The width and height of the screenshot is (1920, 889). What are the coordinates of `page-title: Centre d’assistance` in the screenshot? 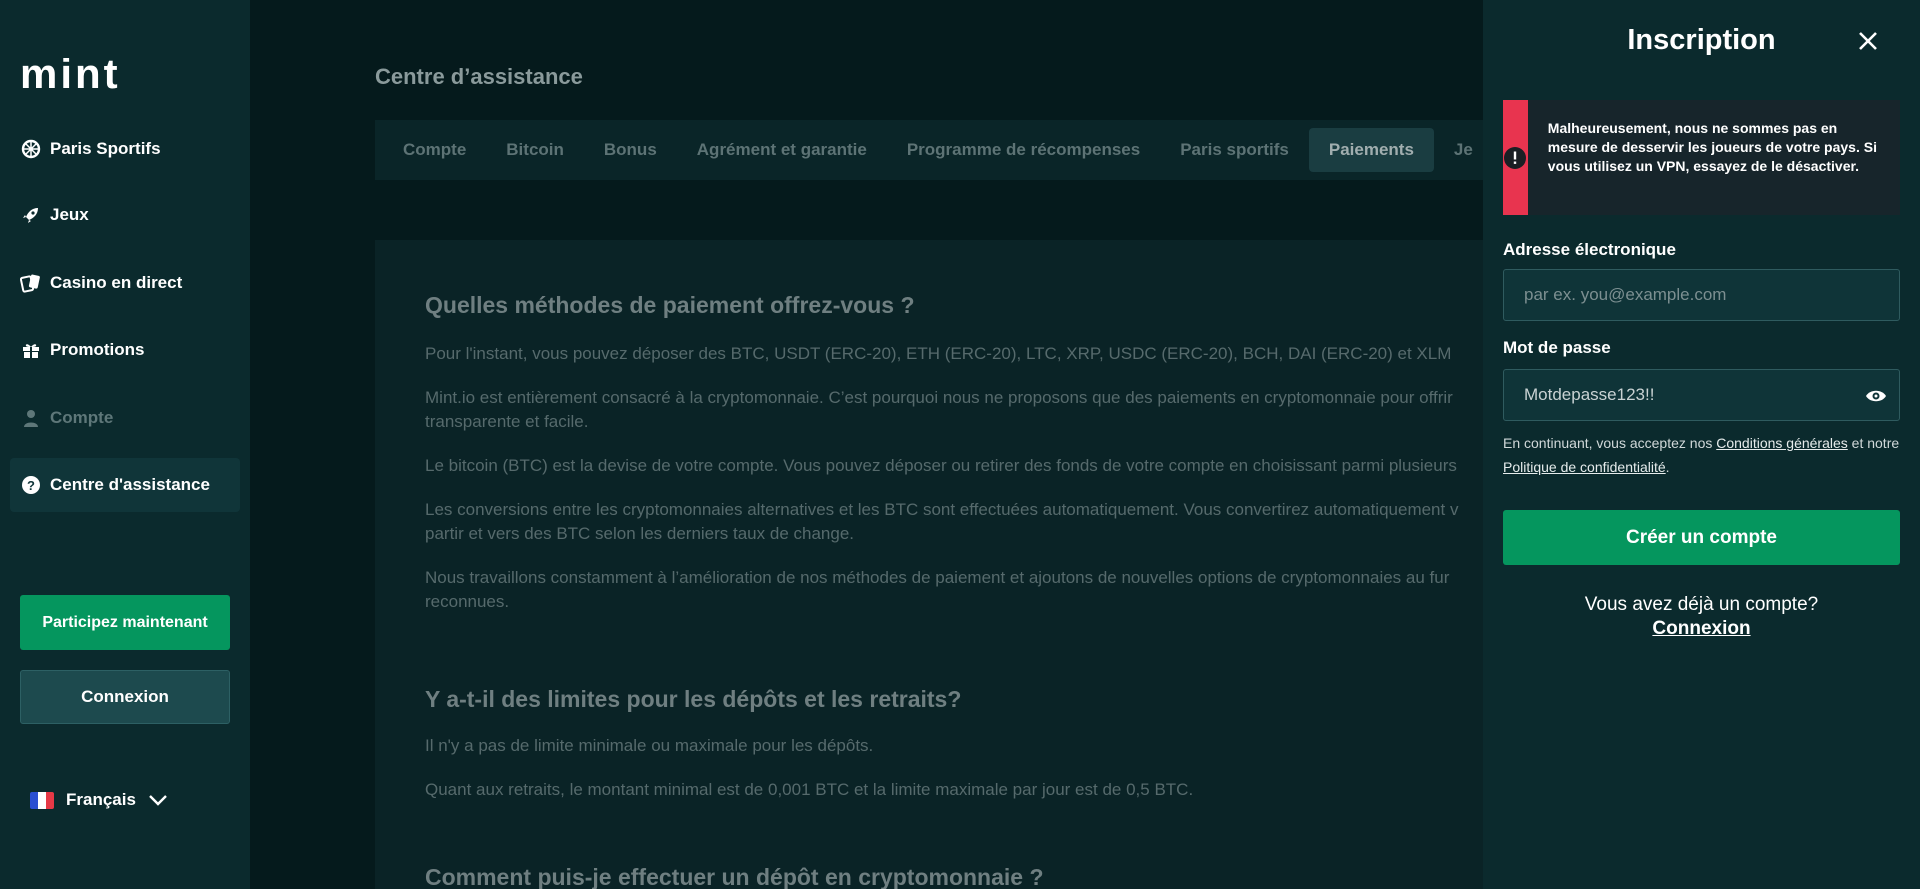 It's located at (479, 76).